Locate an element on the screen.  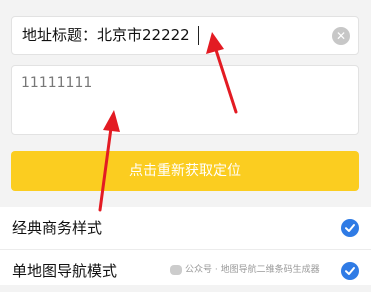
style-option-label: 经典商务样式 is located at coordinates (57, 228).